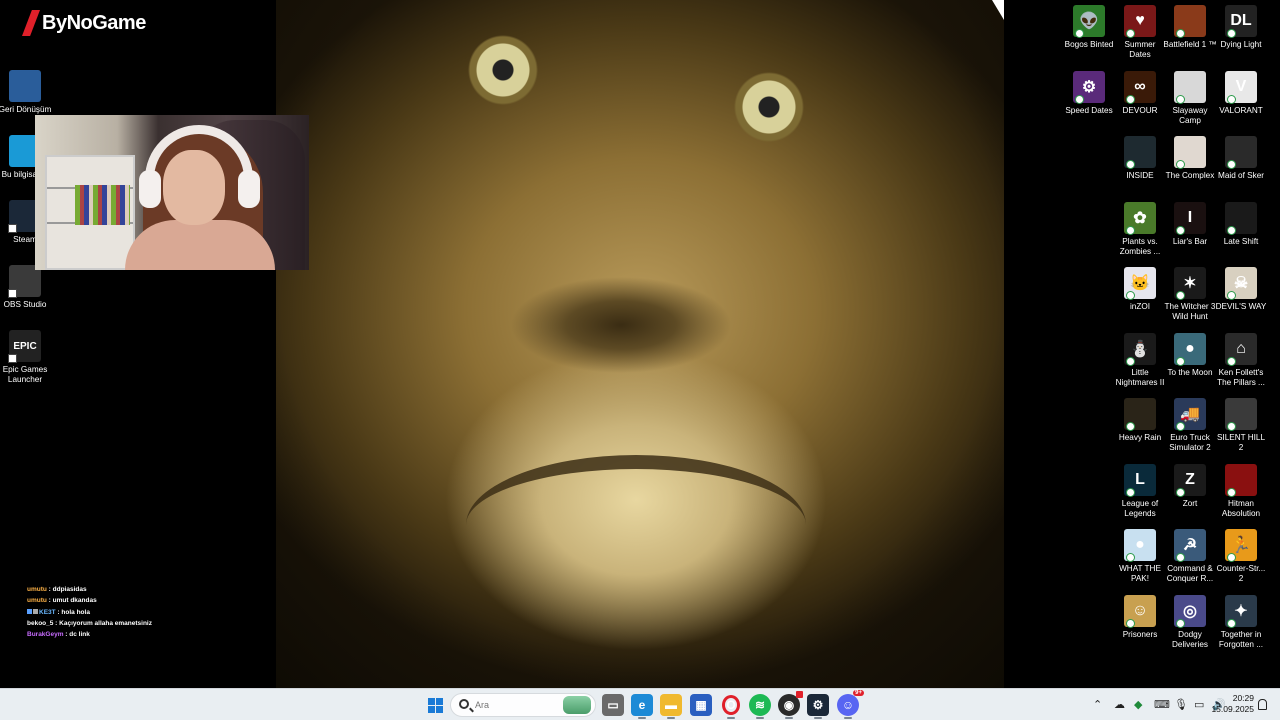 Image resolution: width=1280 pixels, height=720 pixels. Describe the element at coordinates (1181, 704) in the screenshot. I see `microphone-icon: 🎙` at that location.